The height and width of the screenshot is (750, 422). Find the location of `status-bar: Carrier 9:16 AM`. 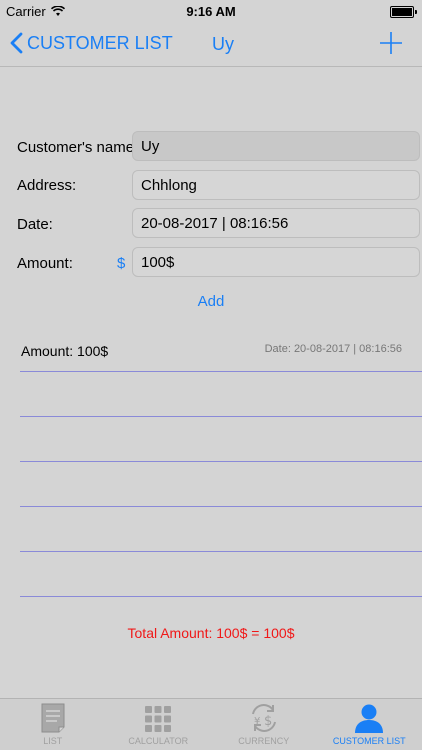

status-bar: Carrier 9:16 AM is located at coordinates (211, 11).